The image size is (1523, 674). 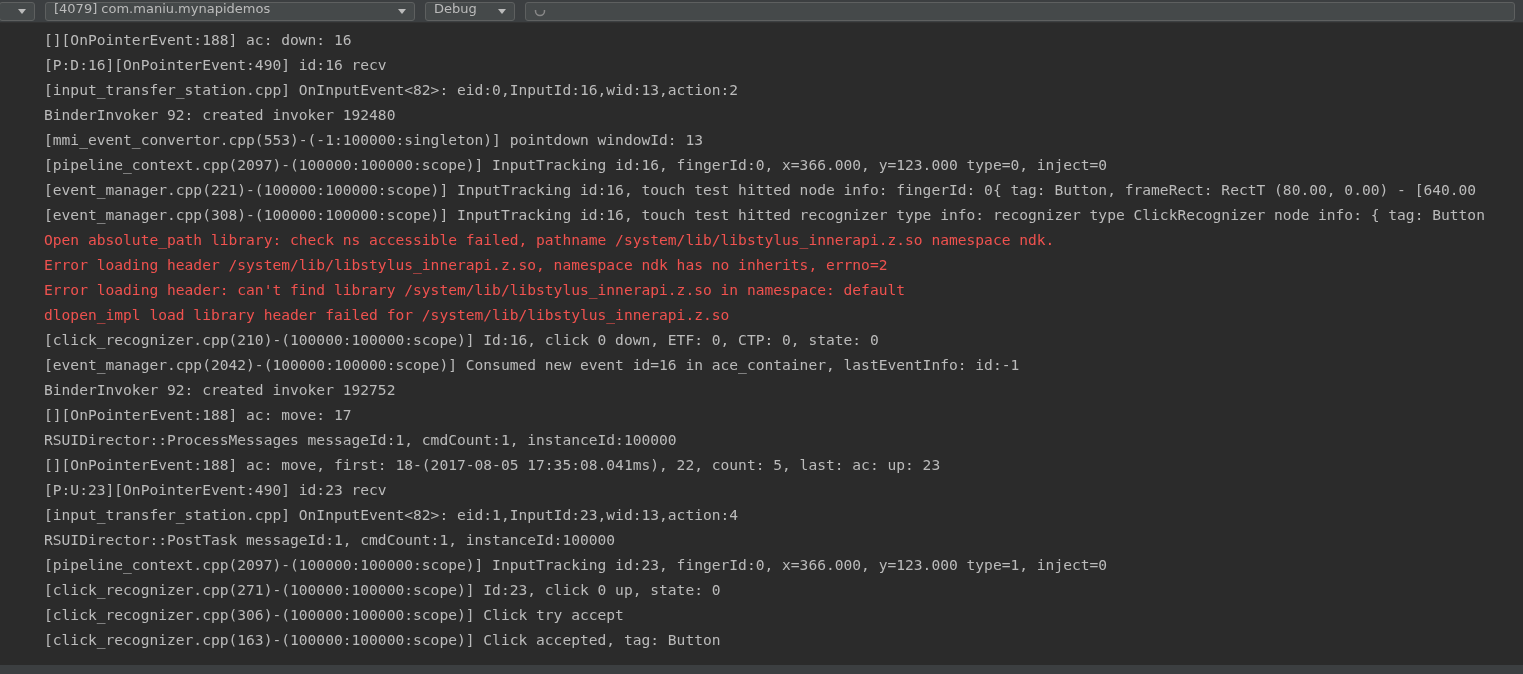 I want to click on log-line: BinderInvoker 92: created invoker 192752, so click(x=220, y=390).